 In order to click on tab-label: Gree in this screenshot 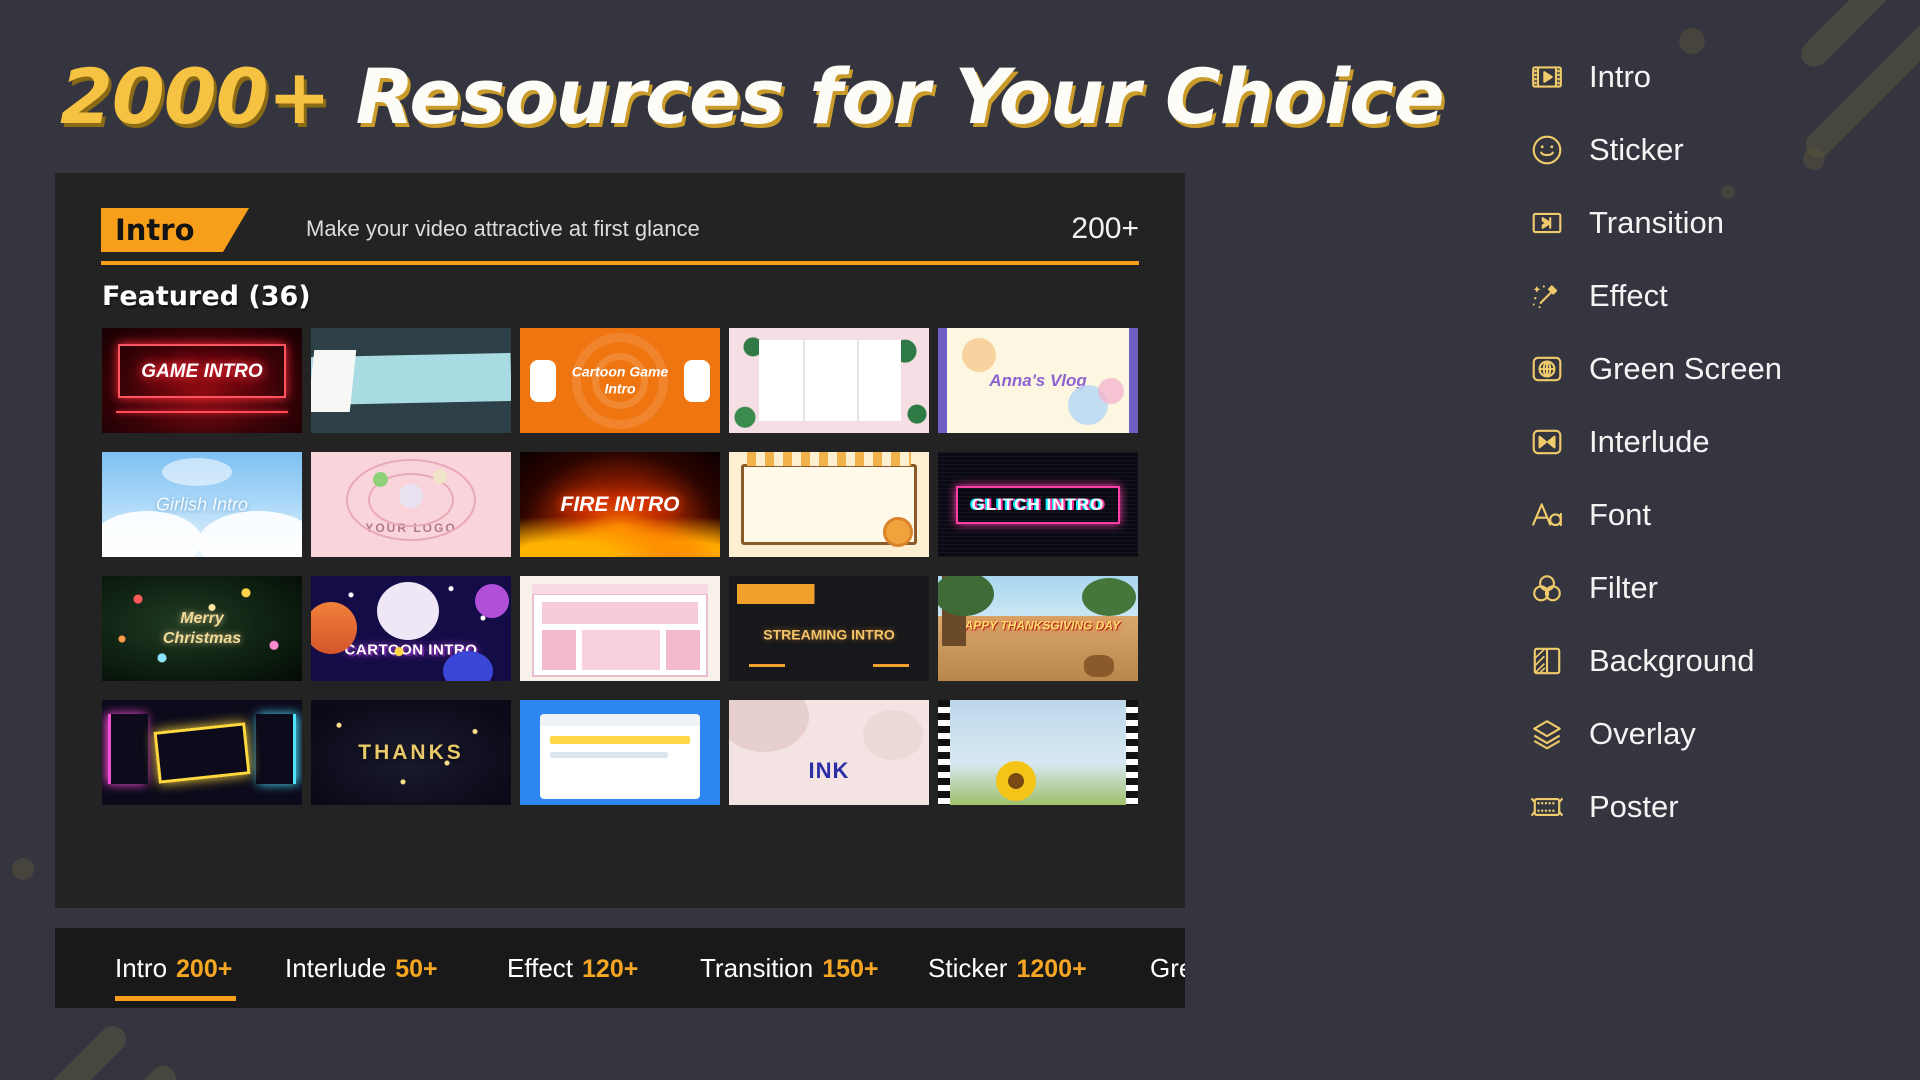, I will do `click(1167, 967)`.